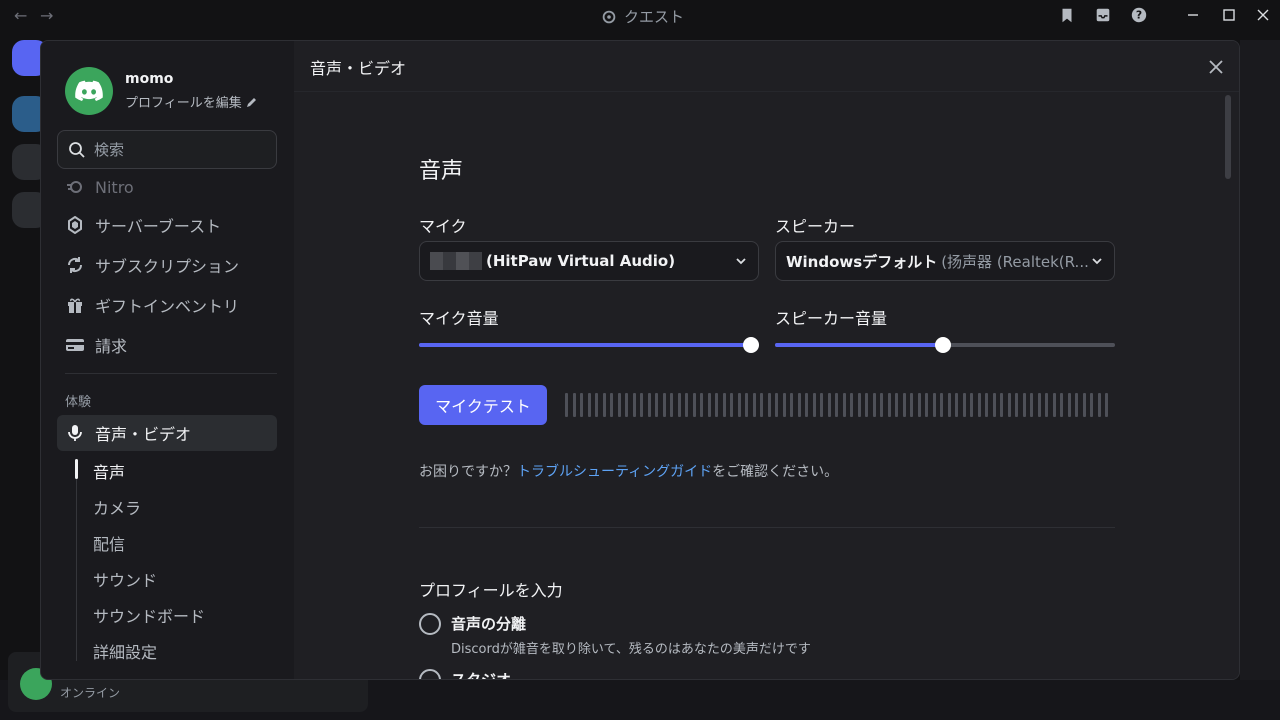 The width and height of the screenshot is (1280, 720). What do you see at coordinates (20, 15) in the screenshot?
I see `back-arrow-icon: ←` at bounding box center [20, 15].